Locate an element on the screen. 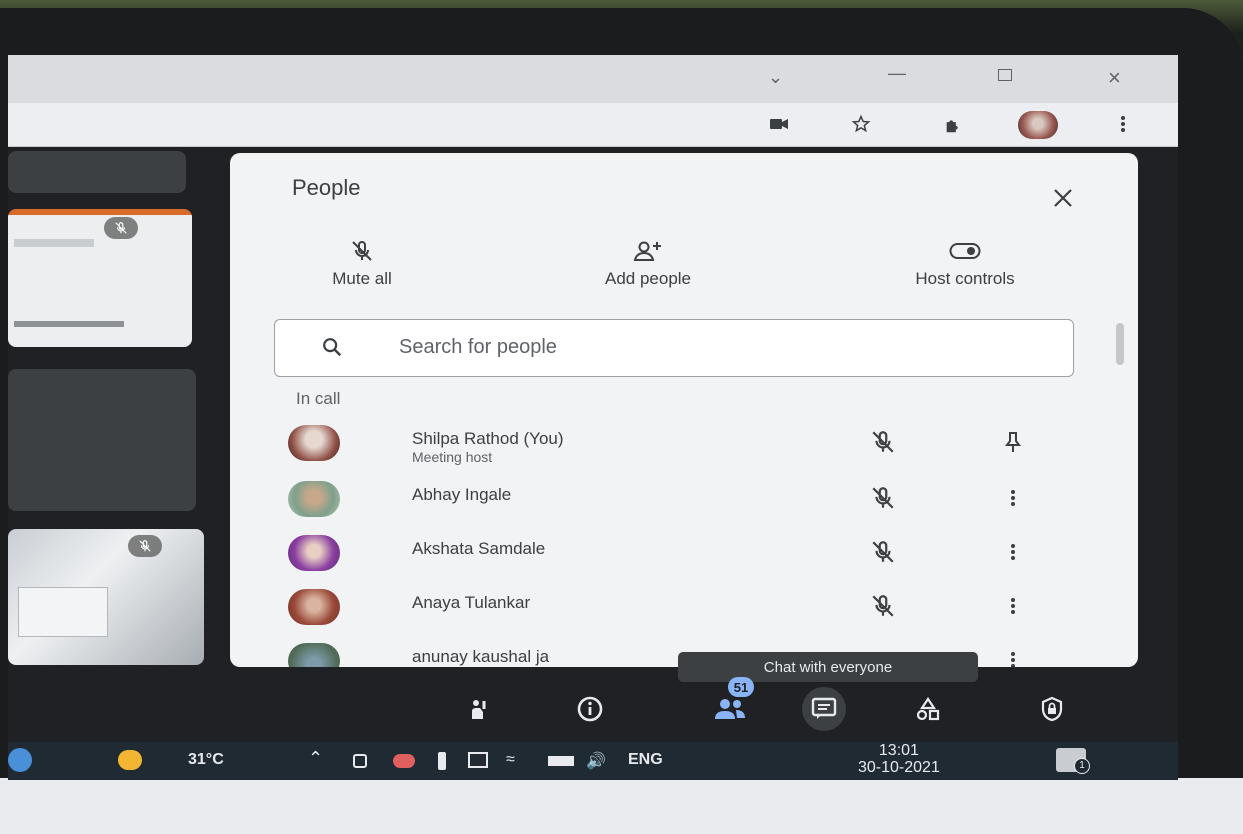 The width and height of the screenshot is (1243, 834). participant-name: Akshata Samdale is located at coordinates (479, 548).